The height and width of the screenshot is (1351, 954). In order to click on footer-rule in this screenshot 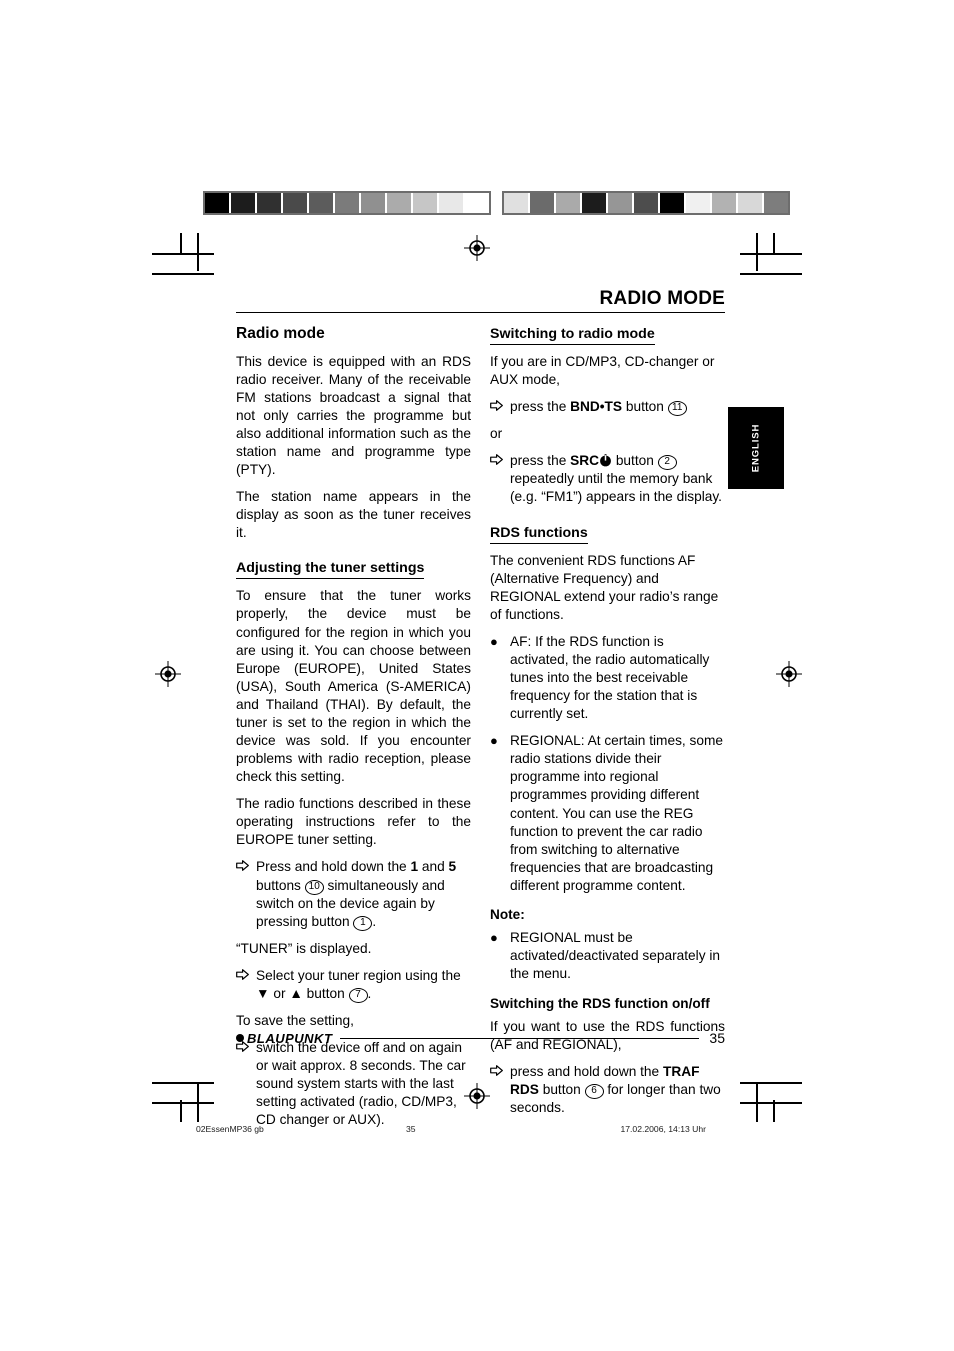, I will do `click(520, 1038)`.